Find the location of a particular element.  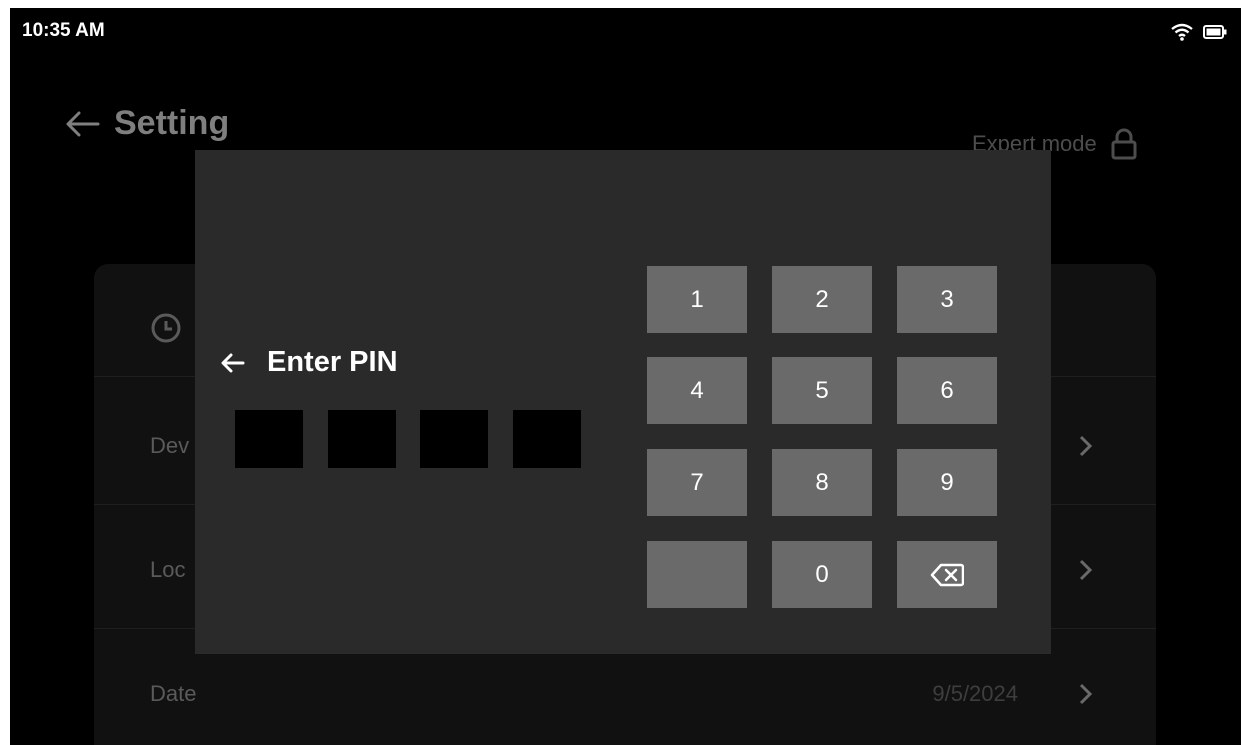

key-1: 1 is located at coordinates (697, 299).